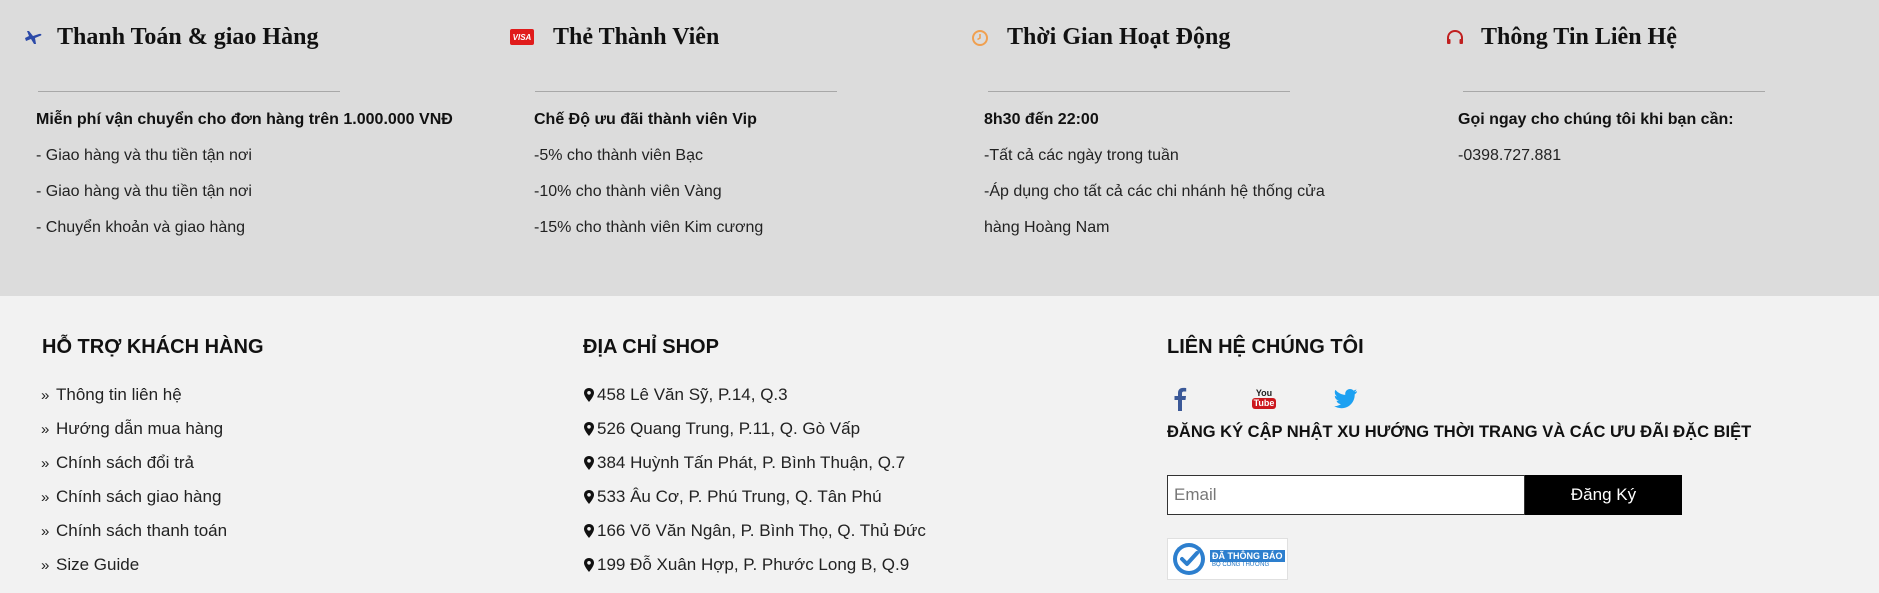 The width and height of the screenshot is (1879, 593). I want to click on ministry-registration-badge: ĐÃ THÔNG BÁO BỘ CÔNG THƯƠNG, so click(1227, 559).